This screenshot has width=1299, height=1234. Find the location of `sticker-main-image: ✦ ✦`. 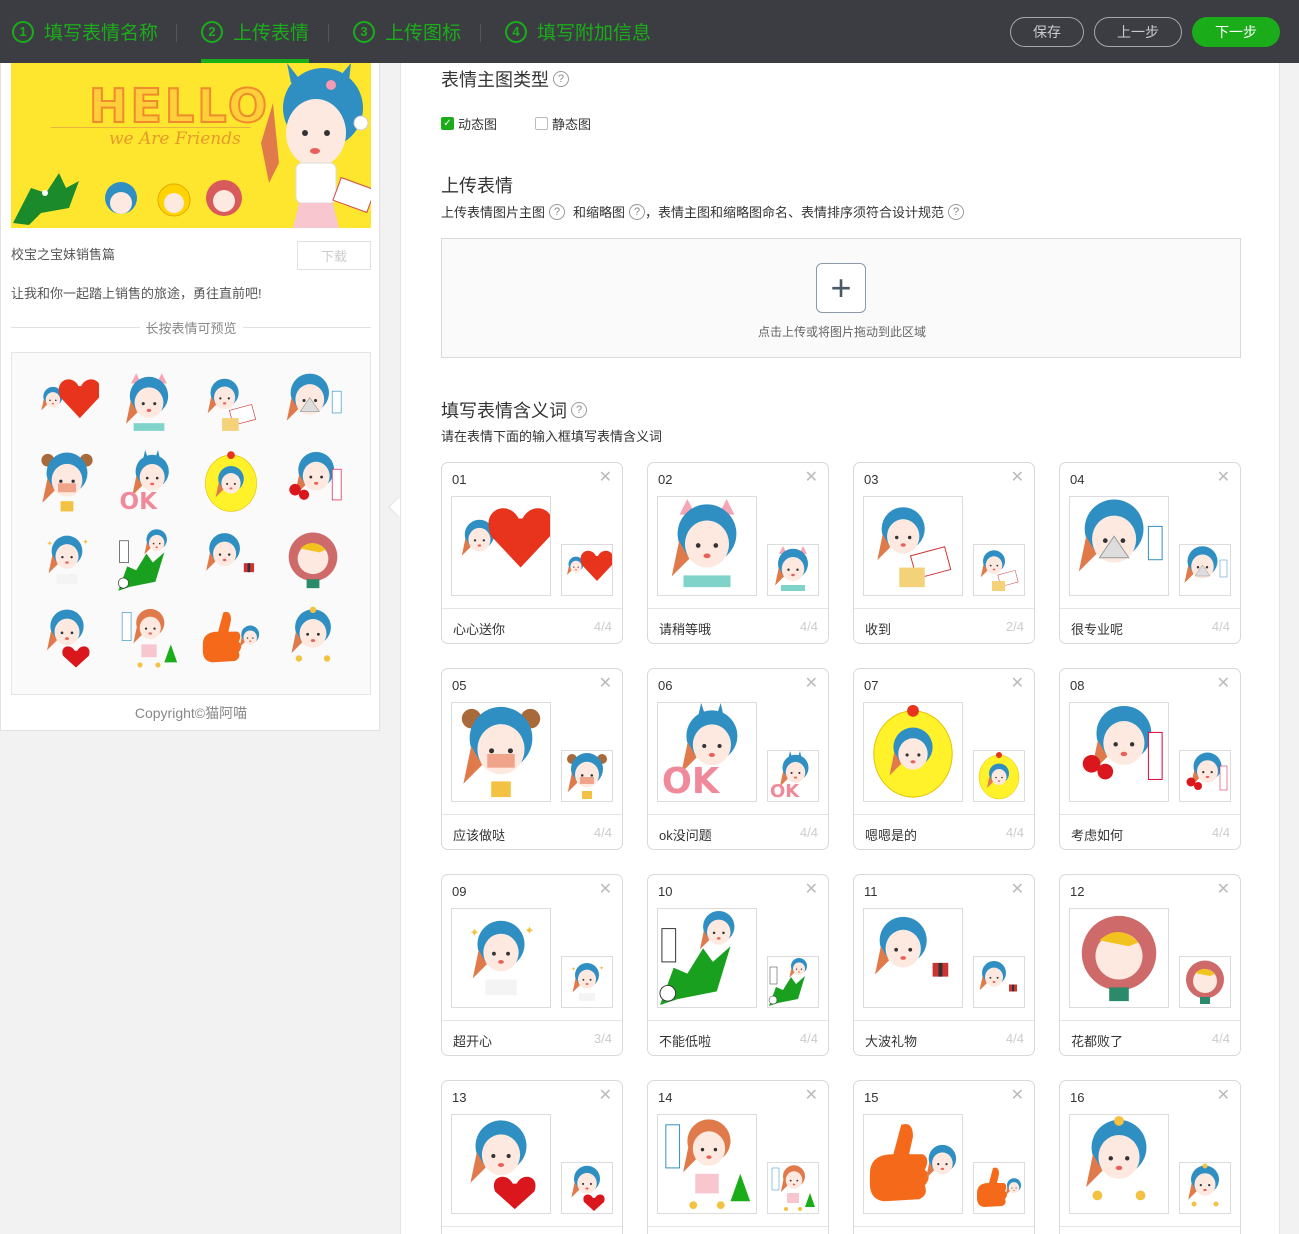

sticker-main-image: ✦ ✦ is located at coordinates (501, 958).